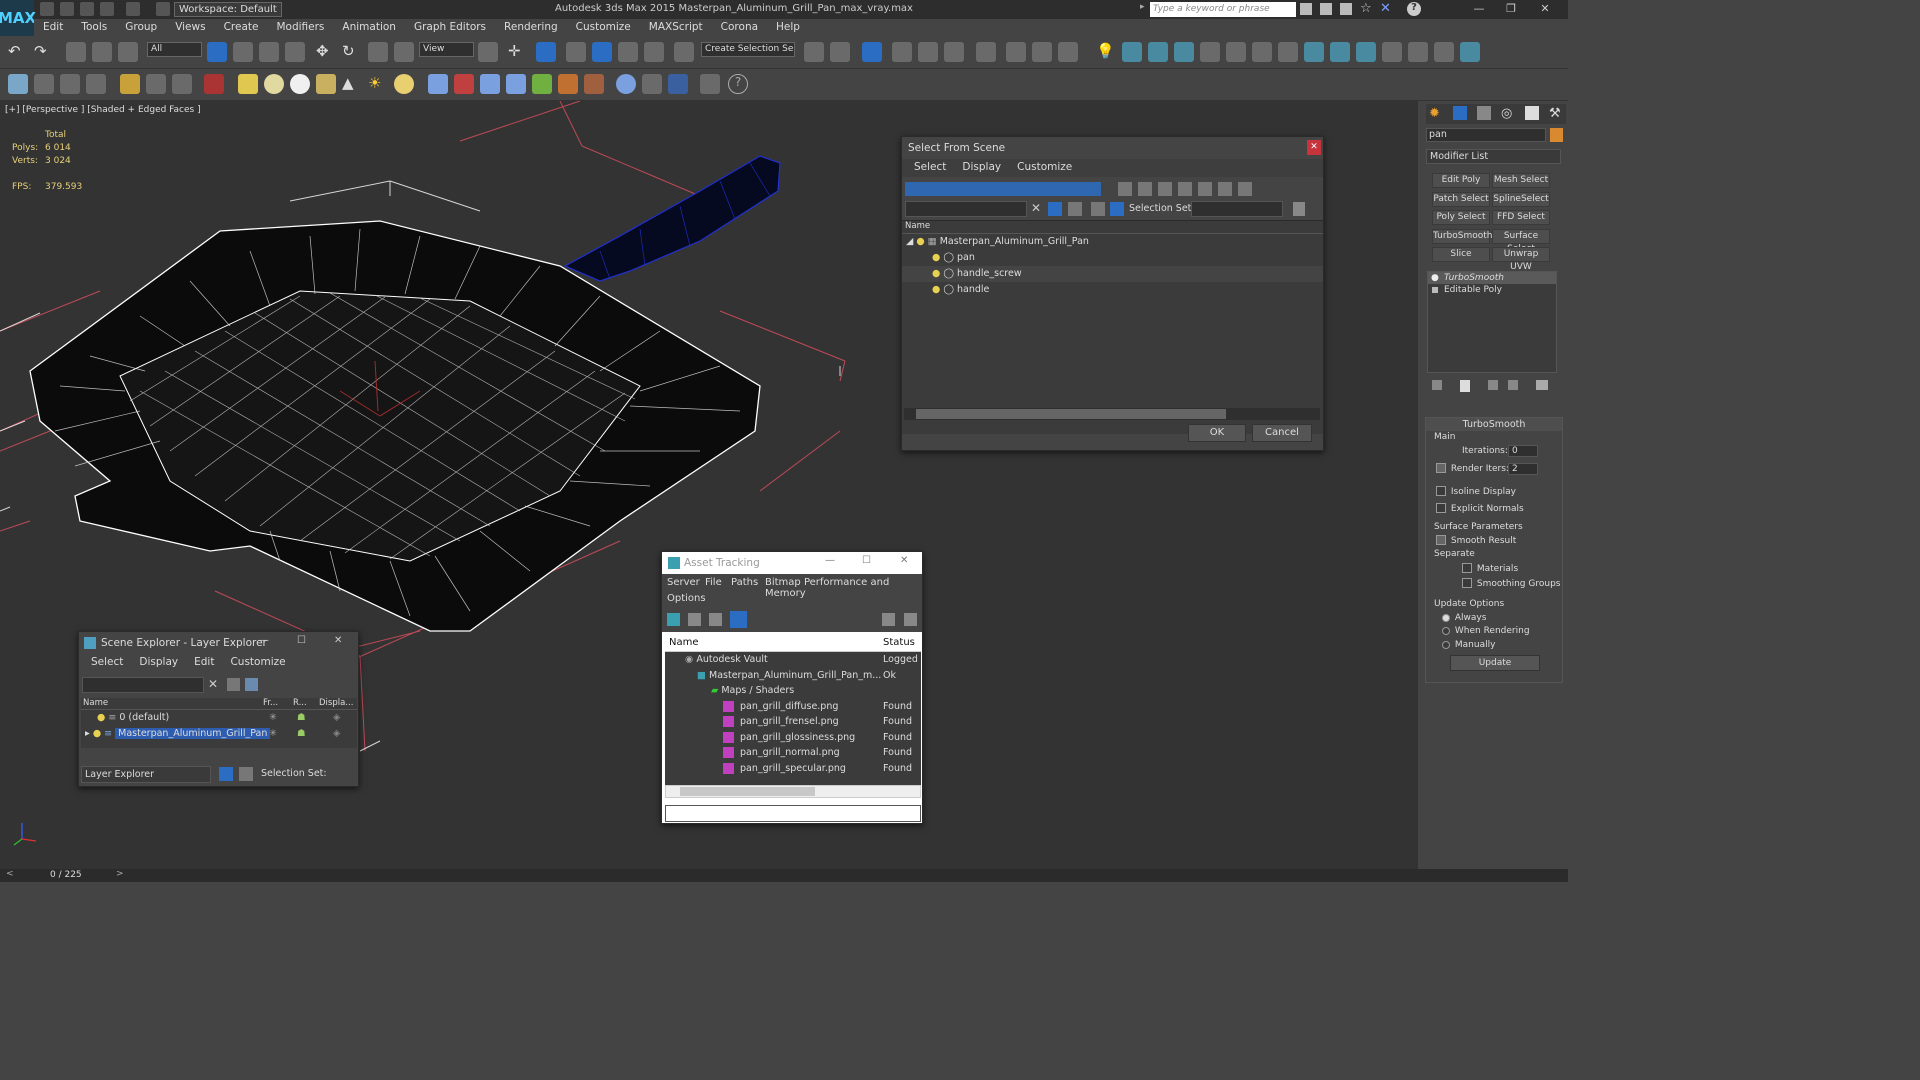  What do you see at coordinates (1068, 52) in the screenshot?
I see `render-production-icon` at bounding box center [1068, 52].